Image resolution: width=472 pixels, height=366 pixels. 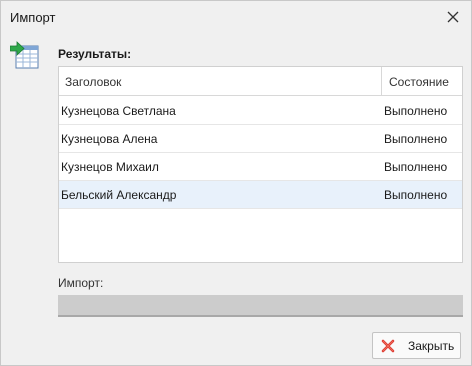 What do you see at coordinates (24, 55) in the screenshot?
I see `import-table-icon` at bounding box center [24, 55].